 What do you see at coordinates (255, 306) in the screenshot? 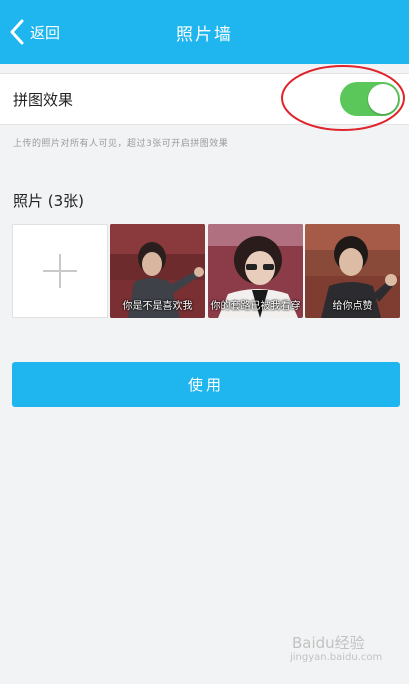
I see `photo-caption: 你的套路已被我看穿` at bounding box center [255, 306].